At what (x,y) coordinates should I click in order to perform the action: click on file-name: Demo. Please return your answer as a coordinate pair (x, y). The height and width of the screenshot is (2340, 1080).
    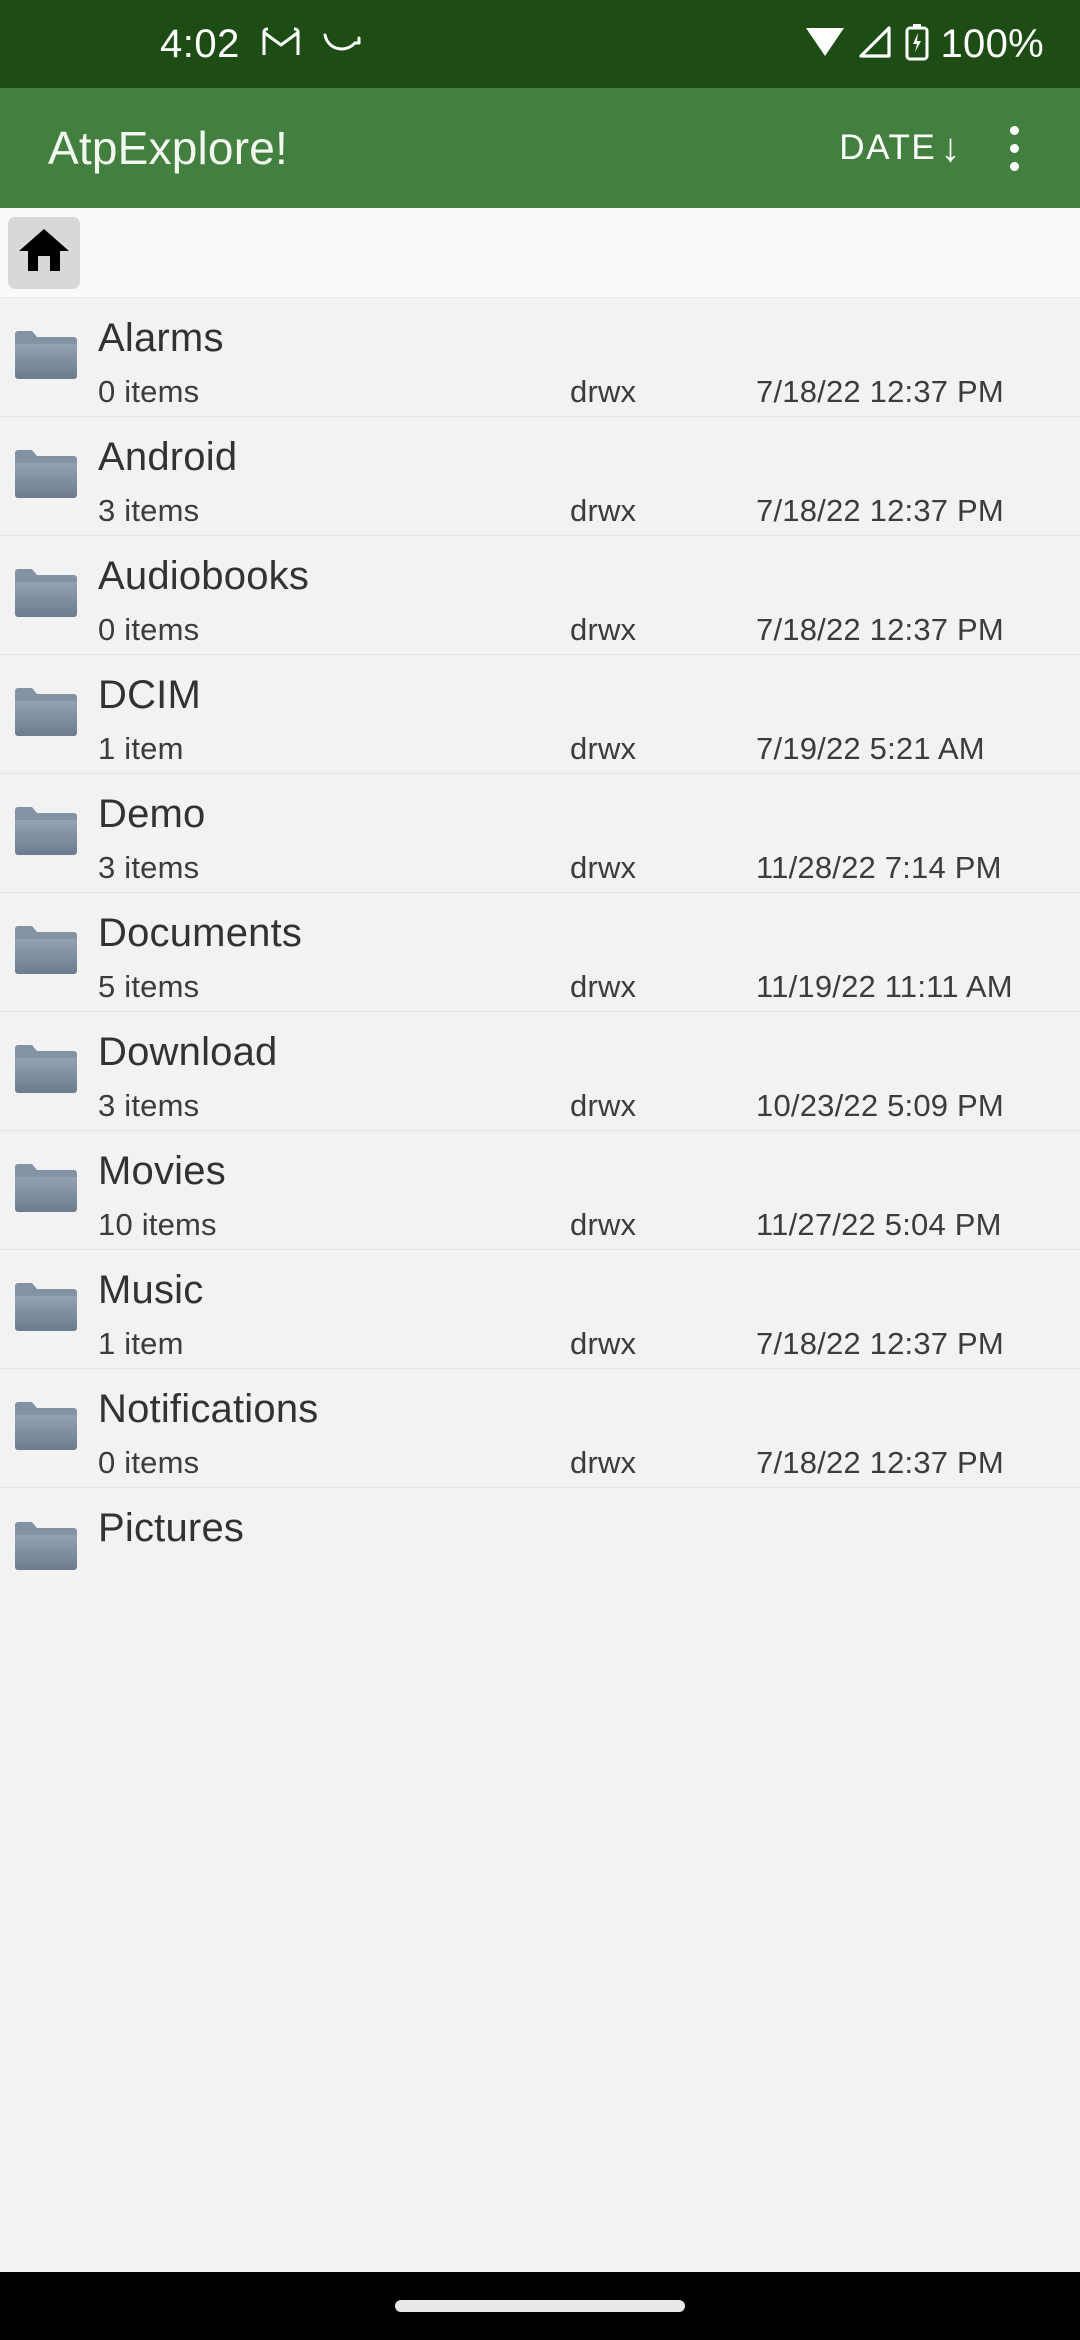
    Looking at the image, I should click on (152, 814).